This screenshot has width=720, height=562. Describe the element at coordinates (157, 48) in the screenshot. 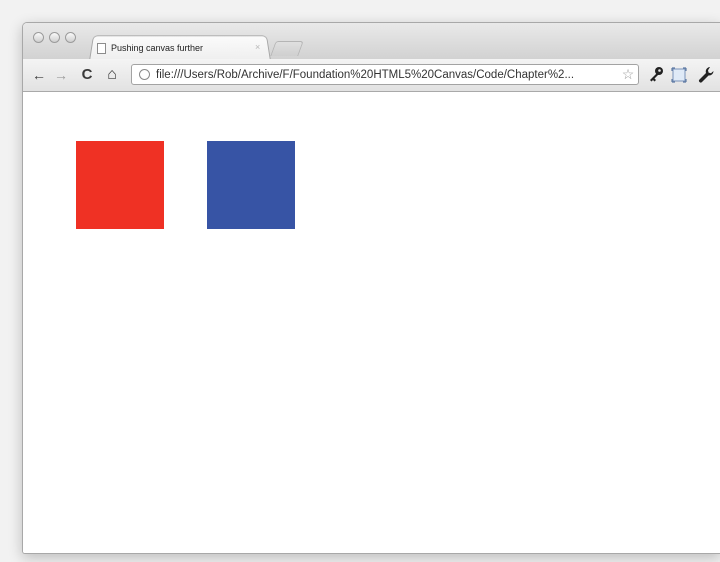

I see `tab-title: Pushing canvas further` at that location.